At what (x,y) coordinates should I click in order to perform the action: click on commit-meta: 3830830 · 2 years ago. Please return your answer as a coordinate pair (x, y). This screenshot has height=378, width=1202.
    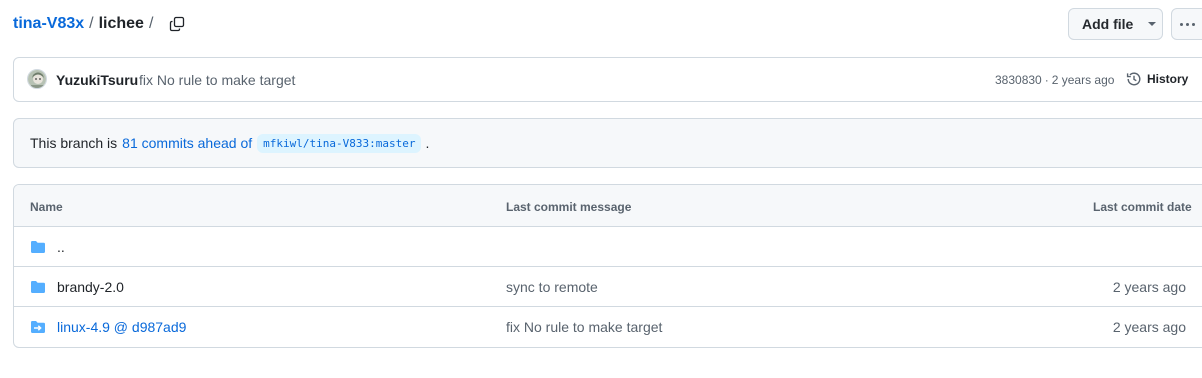
    Looking at the image, I should click on (1054, 80).